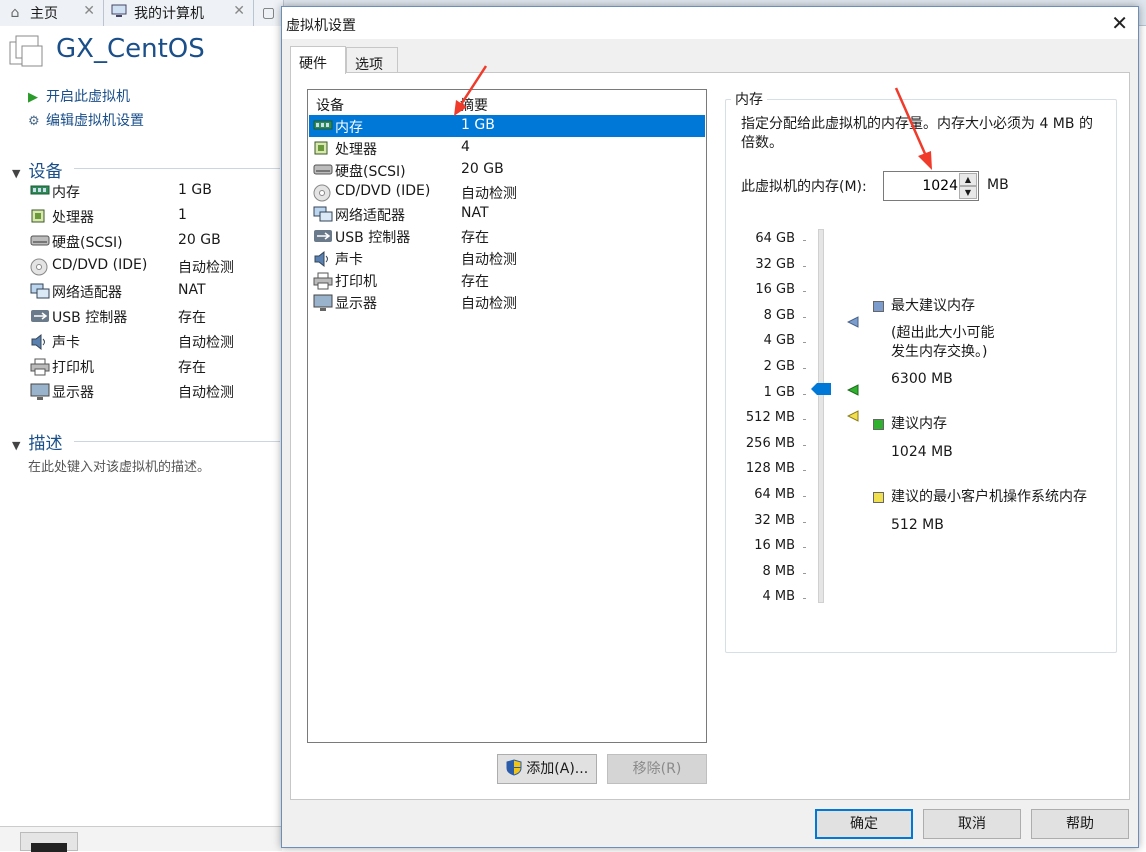  What do you see at coordinates (998, 185) in the screenshot?
I see `memory-unit: MB` at bounding box center [998, 185].